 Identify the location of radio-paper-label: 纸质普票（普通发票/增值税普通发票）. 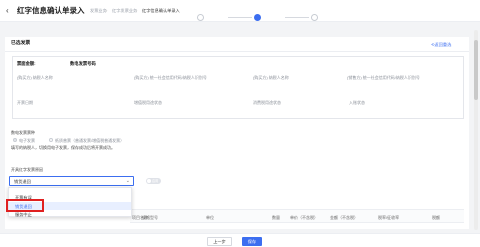
(90, 140).